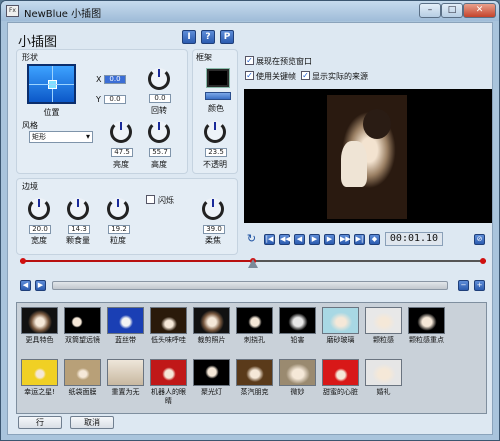  Describe the element at coordinates (115, 99) in the screenshot. I see `y-field: 0.0` at that location.